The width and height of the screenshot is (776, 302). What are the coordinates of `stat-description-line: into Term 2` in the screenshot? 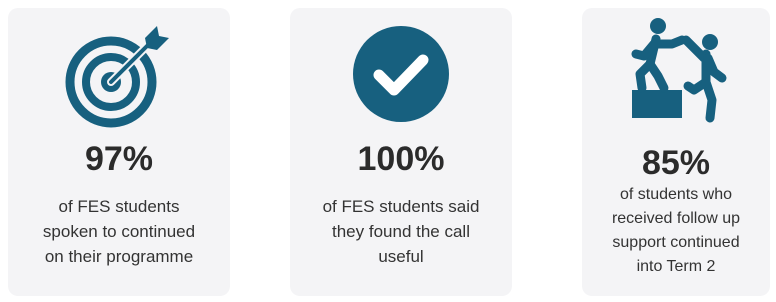 It's located at (676, 266).